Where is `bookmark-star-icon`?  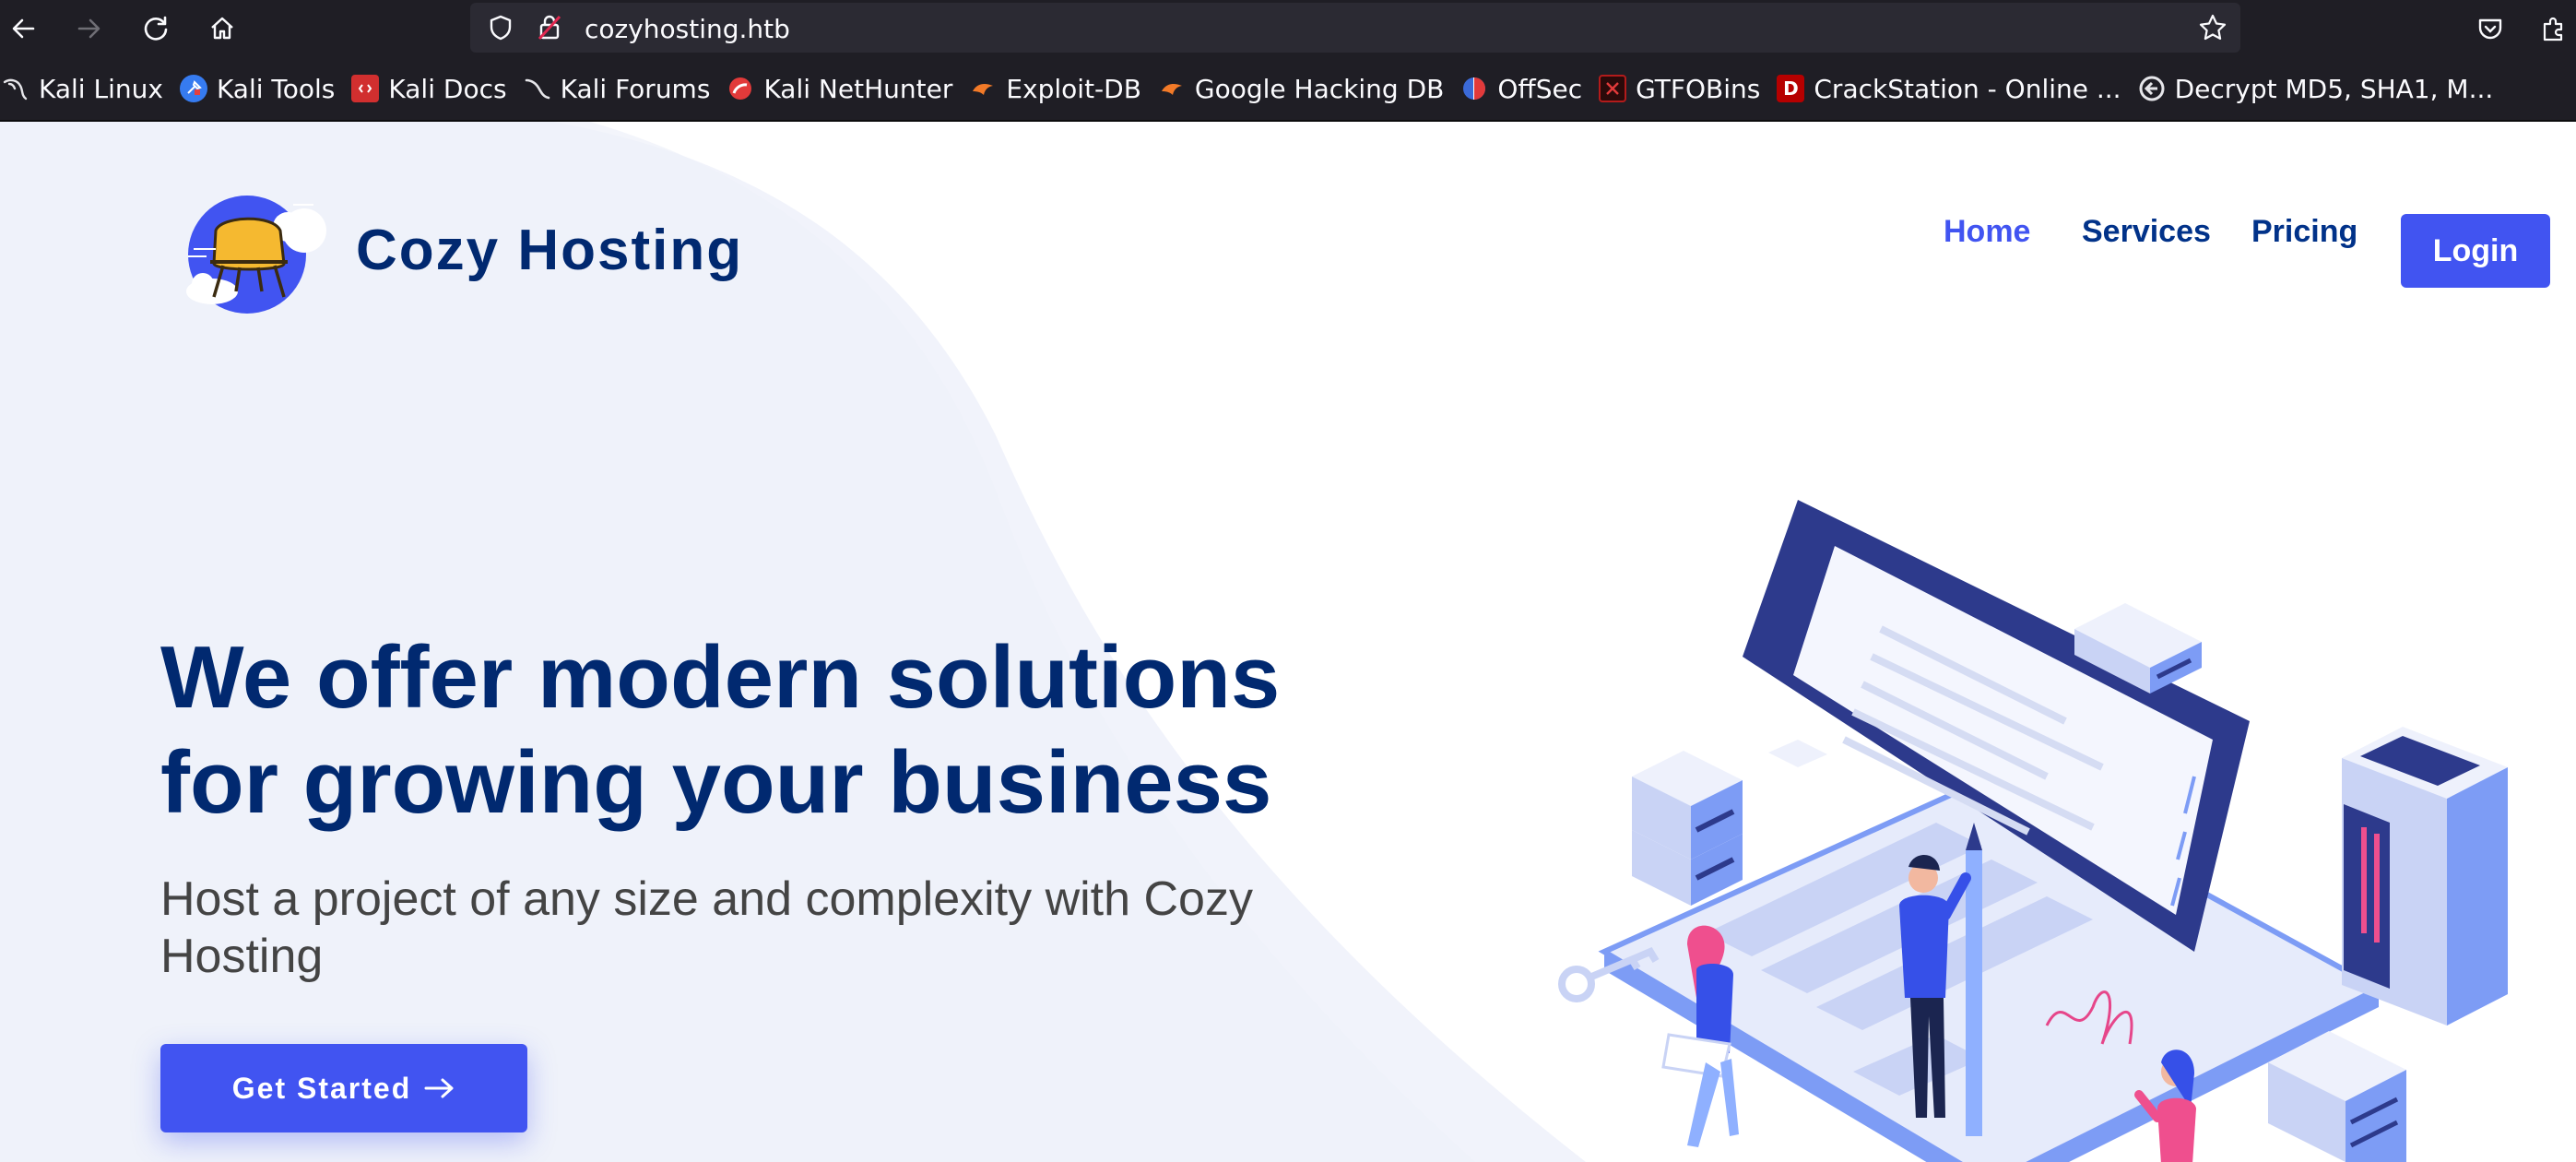
bookmark-star-icon is located at coordinates (2212, 29).